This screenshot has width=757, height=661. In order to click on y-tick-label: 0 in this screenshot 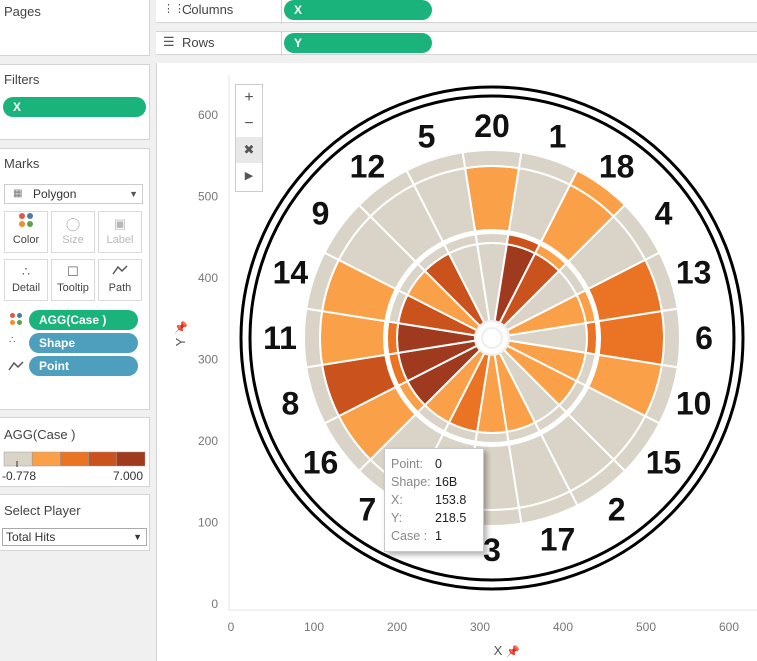, I will do `click(214, 604)`.